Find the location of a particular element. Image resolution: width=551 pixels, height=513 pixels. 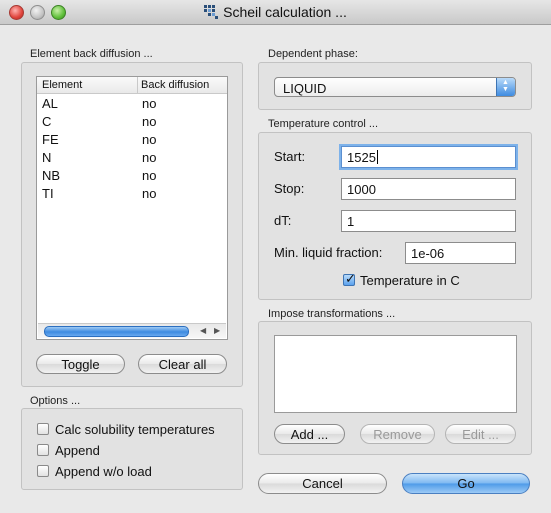

table-row: AL no is located at coordinates (132, 104).